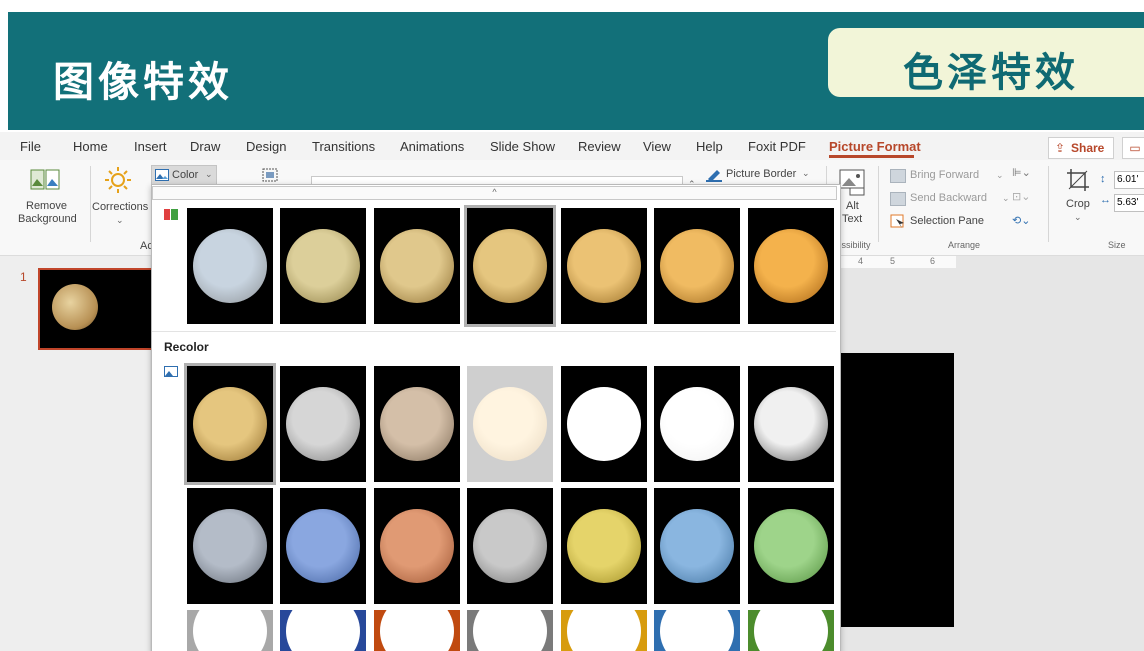 The width and height of the screenshot is (1144, 651). Describe the element at coordinates (1000, 175) in the screenshot. I see `bring-forward-chevron-icon: ⌄` at that location.